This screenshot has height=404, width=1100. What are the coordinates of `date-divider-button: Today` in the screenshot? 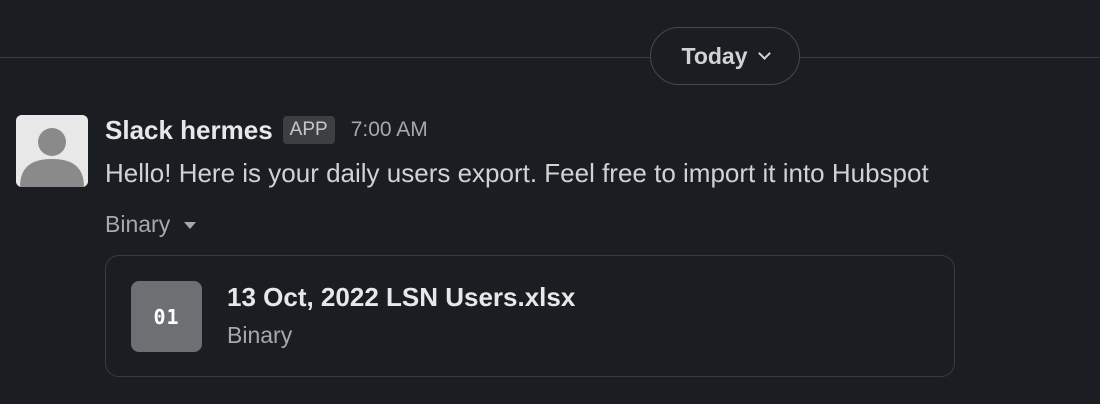 It's located at (725, 56).